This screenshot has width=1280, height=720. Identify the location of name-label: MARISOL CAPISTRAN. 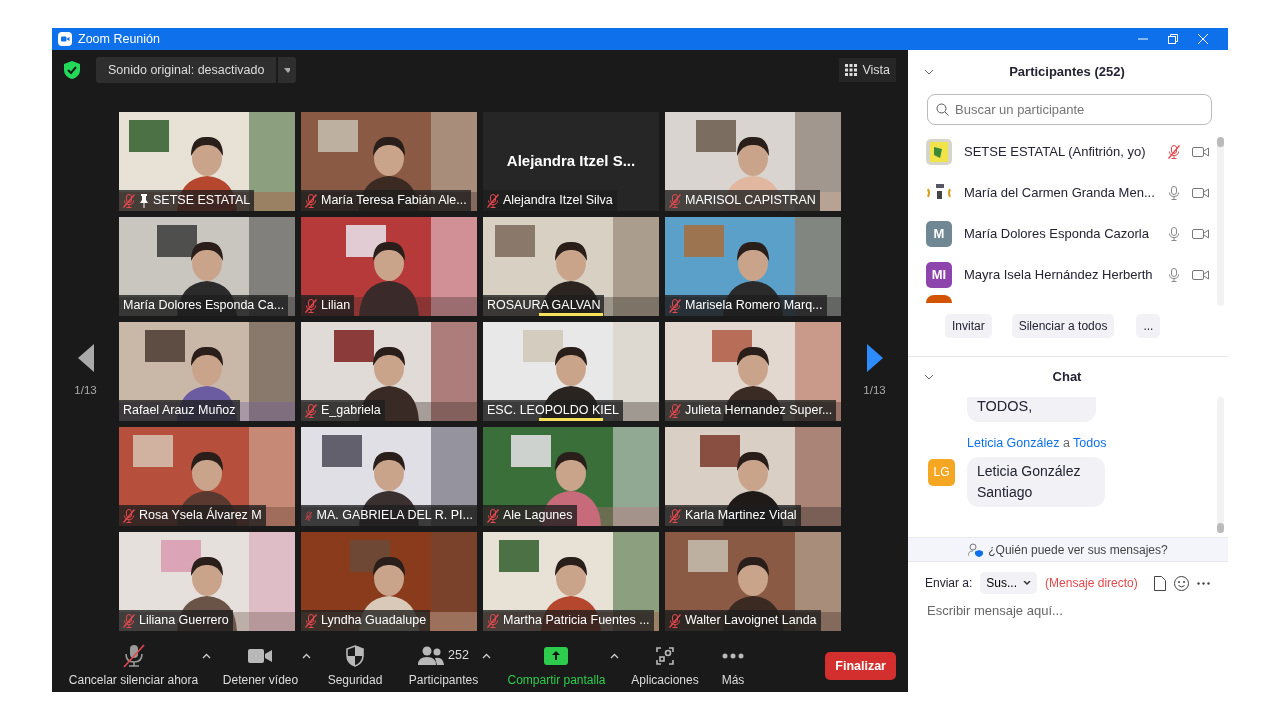
(742, 200).